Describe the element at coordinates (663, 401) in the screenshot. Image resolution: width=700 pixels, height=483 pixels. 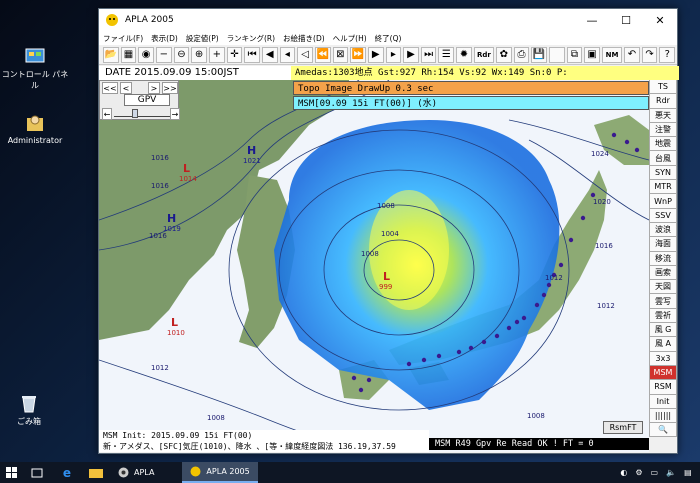
I see `sidebar-button-22: Init` at that location.